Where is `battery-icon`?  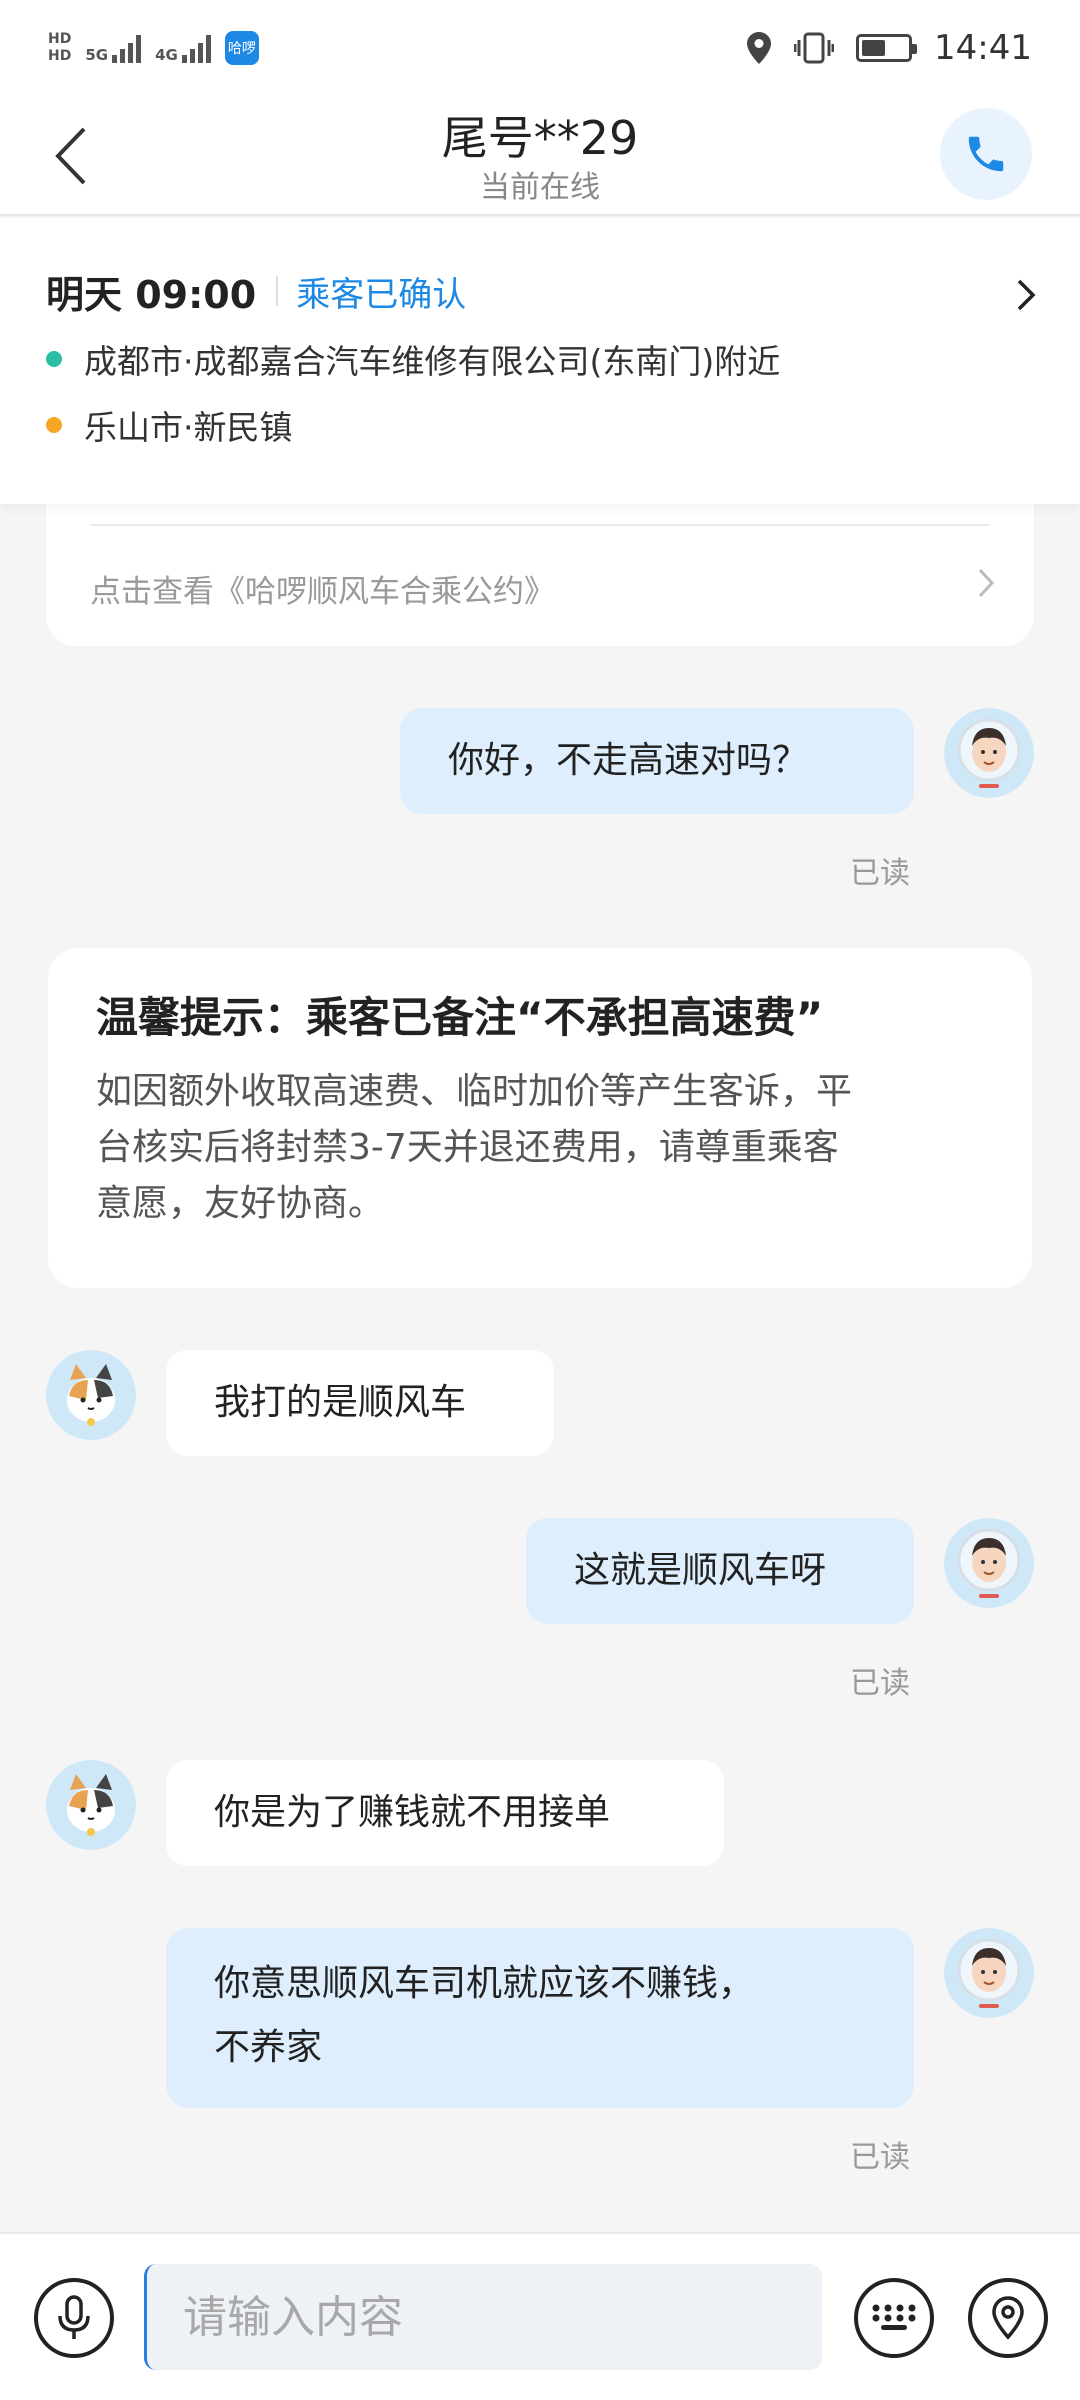 battery-icon is located at coordinates (887, 48).